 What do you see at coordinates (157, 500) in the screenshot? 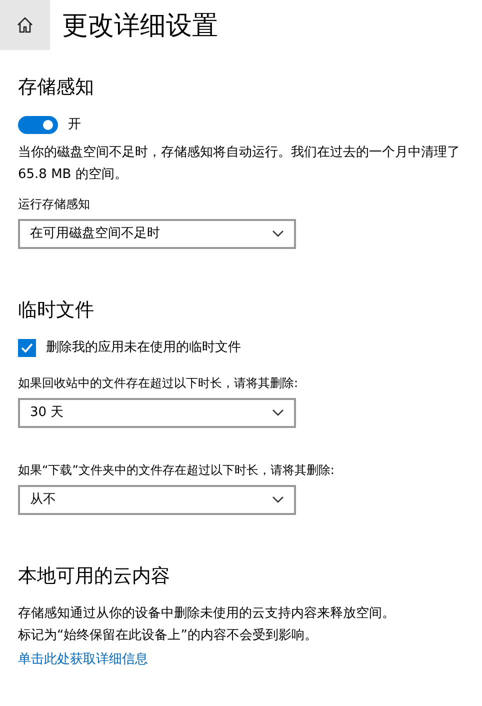
I see `dropdown: 从不` at bounding box center [157, 500].